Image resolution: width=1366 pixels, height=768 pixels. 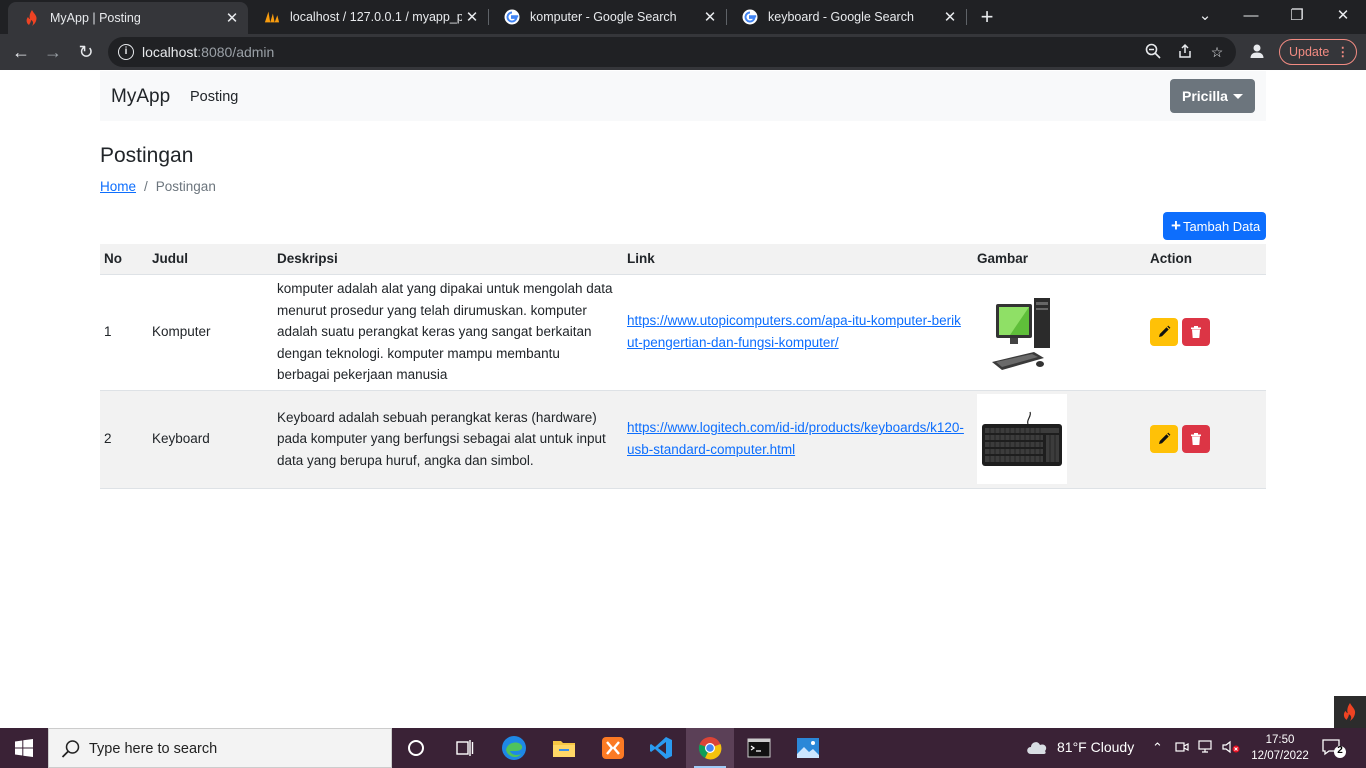 What do you see at coordinates (124, 439) in the screenshot?
I see `cell-no: 2` at bounding box center [124, 439].